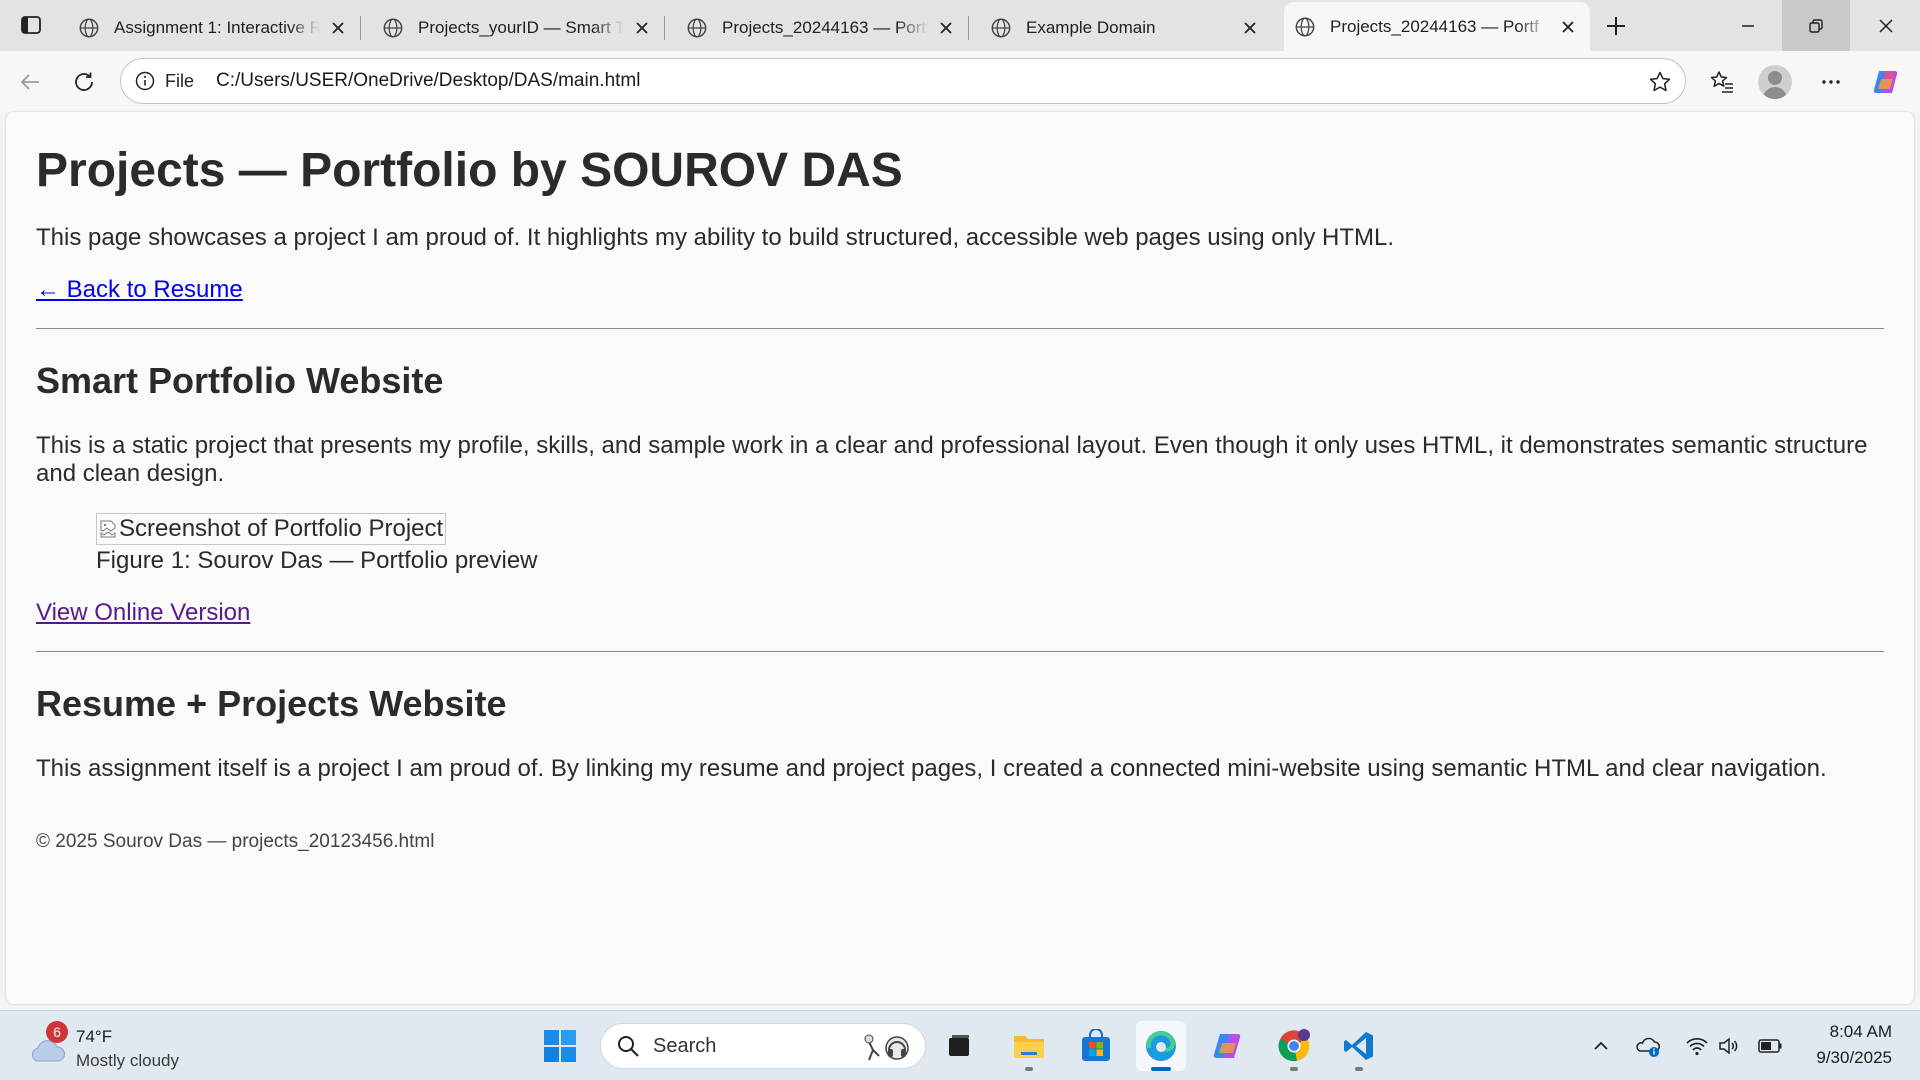 The image size is (1920, 1080). What do you see at coordinates (685, 1045) in the screenshot?
I see `search-placeholder: Search` at bounding box center [685, 1045].